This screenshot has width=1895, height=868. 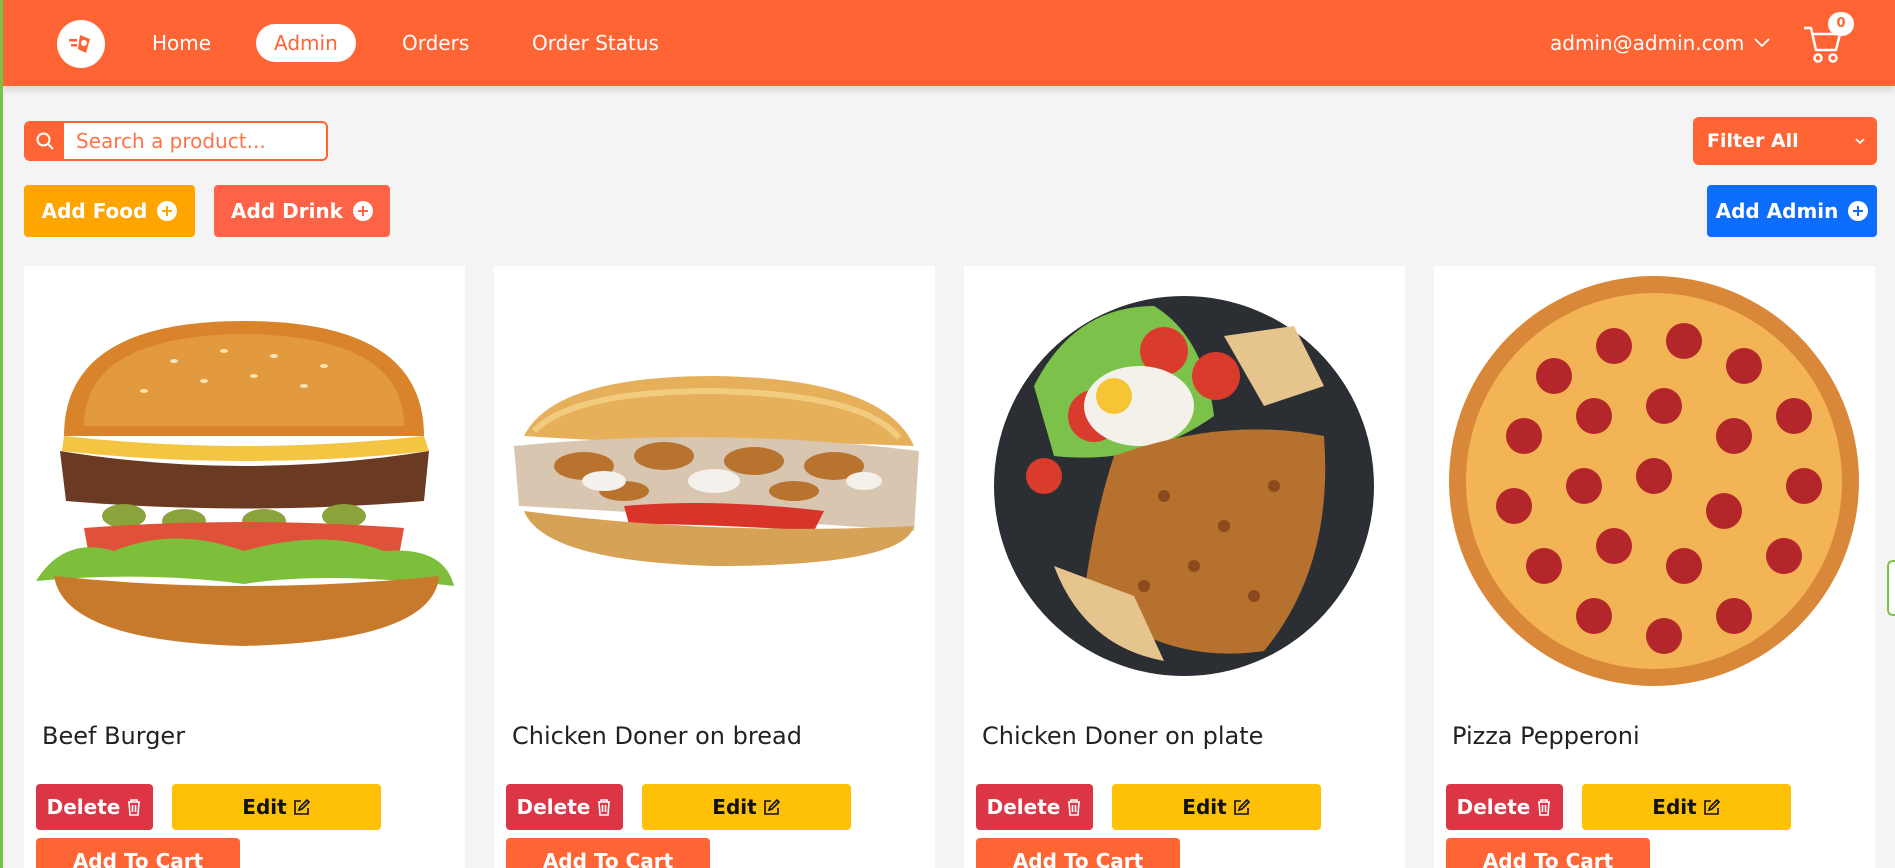 What do you see at coordinates (181, 43) in the screenshot?
I see `nav-home: Home` at bounding box center [181, 43].